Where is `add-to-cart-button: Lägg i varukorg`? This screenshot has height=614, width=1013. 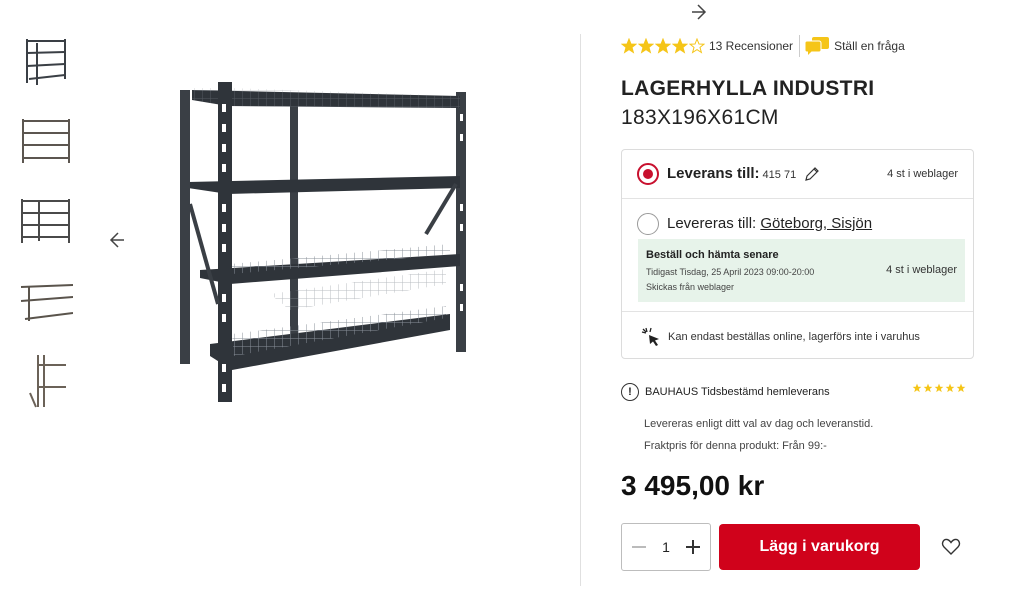
add-to-cart-button: Lägg i varukorg is located at coordinates (819, 547).